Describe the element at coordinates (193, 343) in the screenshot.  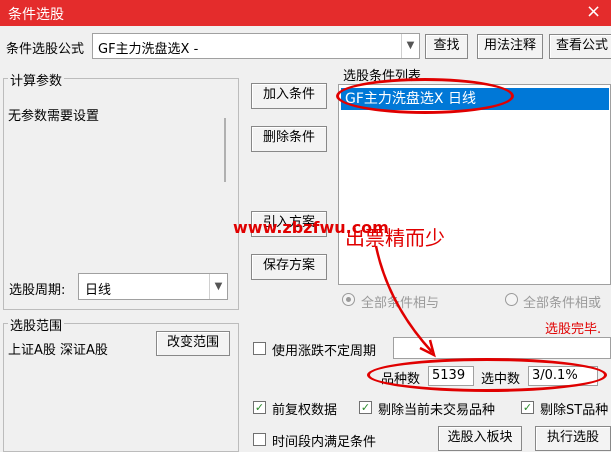
I see `change-scope-button: 改变范围` at that location.